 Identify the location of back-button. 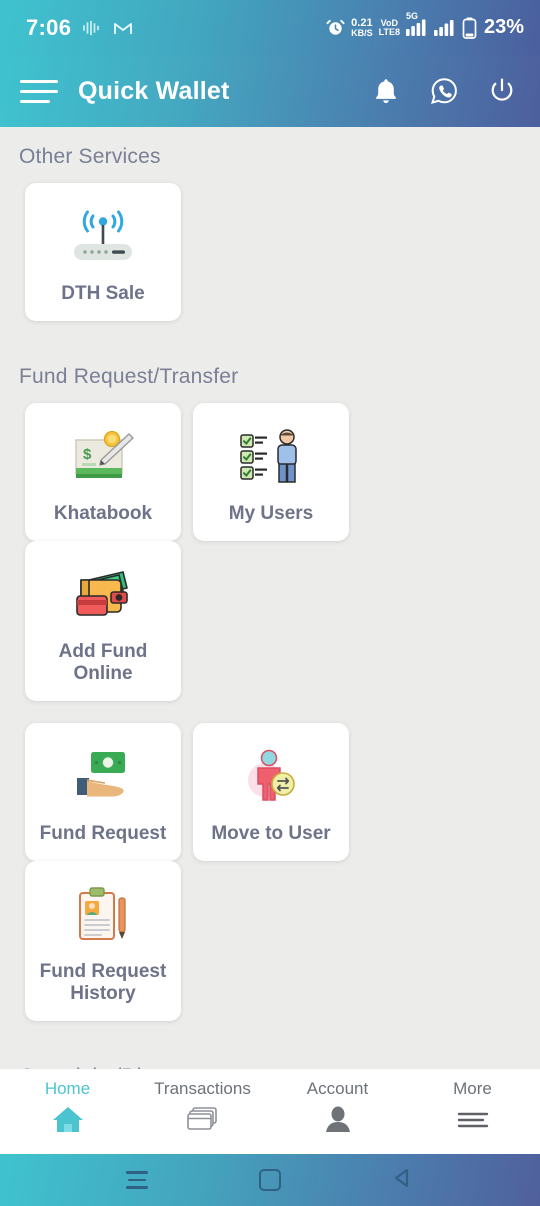
(403, 1180).